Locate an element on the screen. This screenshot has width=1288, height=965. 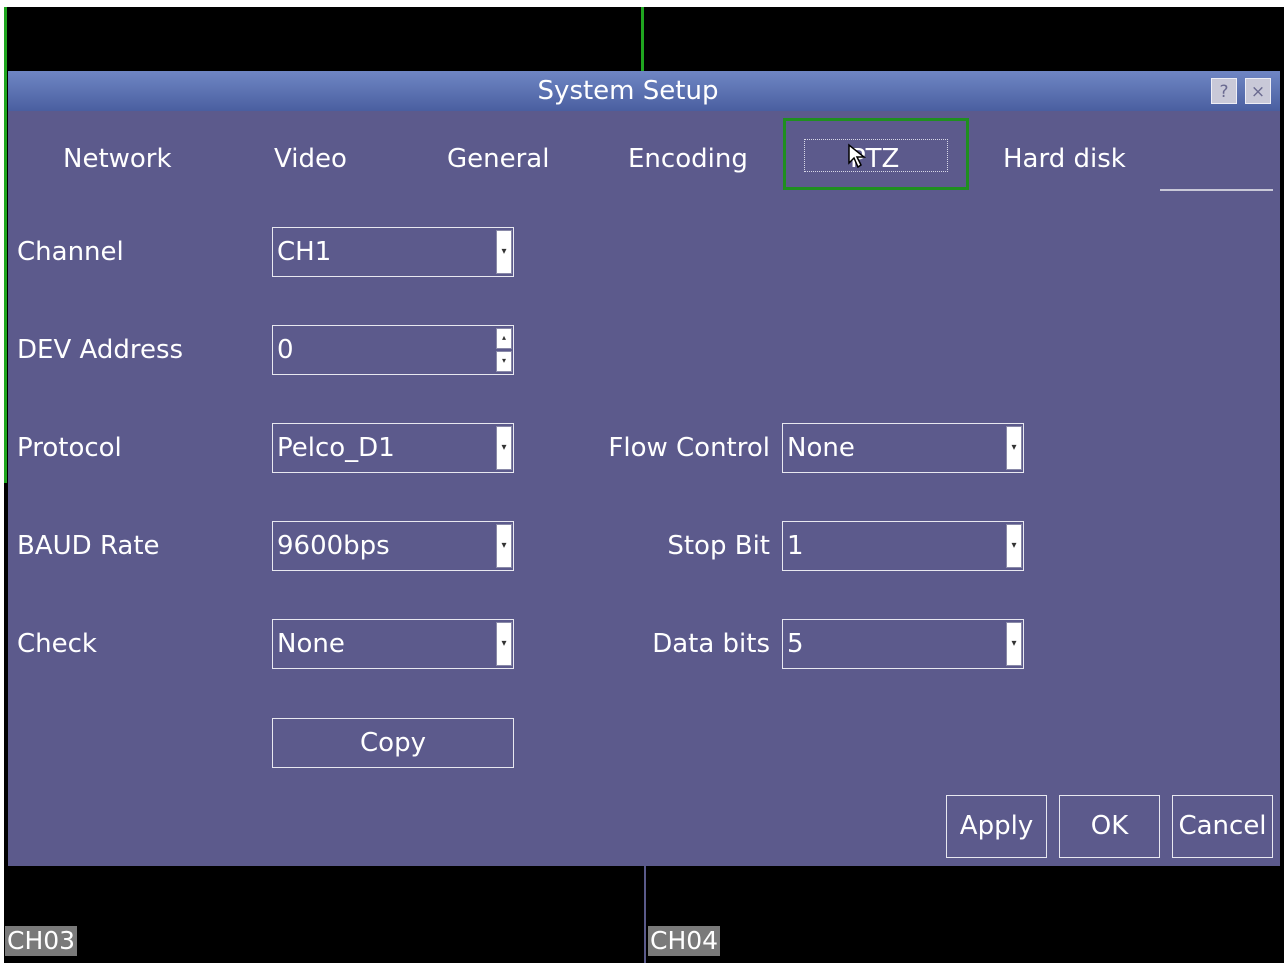
tab-general: General is located at coordinates (498, 159).